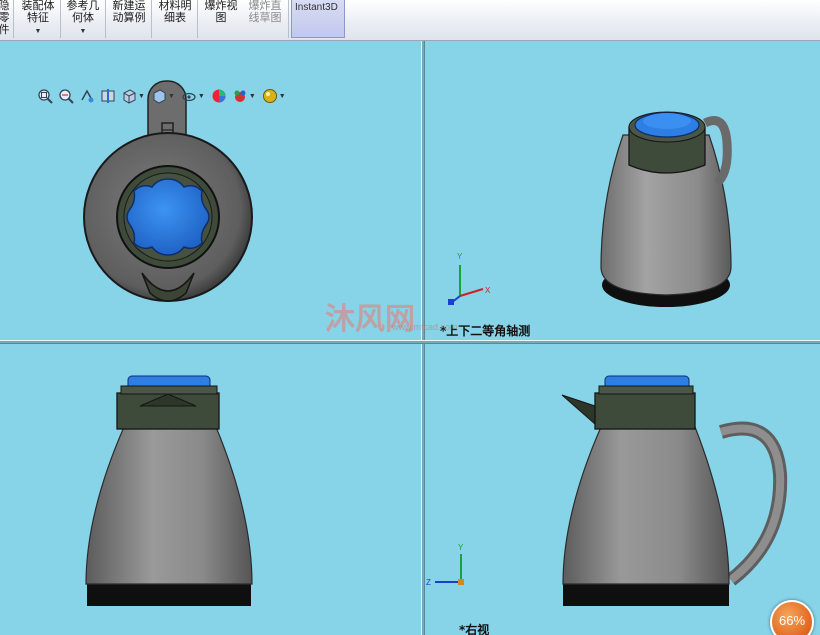 The image size is (820, 635). Describe the element at coordinates (169, 490) in the screenshot. I see `kettle-front-view` at that location.